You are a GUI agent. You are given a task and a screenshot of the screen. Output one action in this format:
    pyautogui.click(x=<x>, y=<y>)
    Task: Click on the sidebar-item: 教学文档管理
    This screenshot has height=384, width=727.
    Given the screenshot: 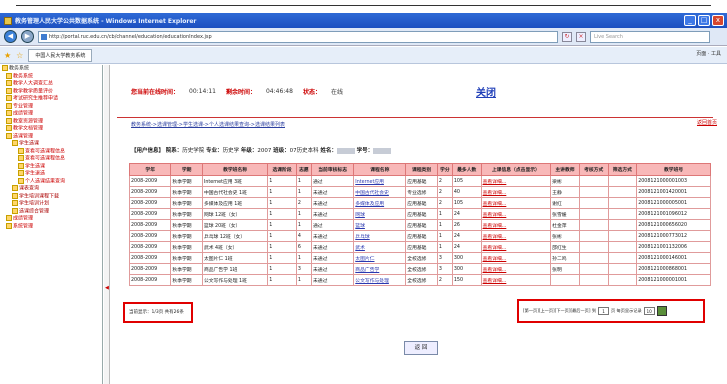 What is the action you would take?
    pyautogui.click(x=51, y=129)
    